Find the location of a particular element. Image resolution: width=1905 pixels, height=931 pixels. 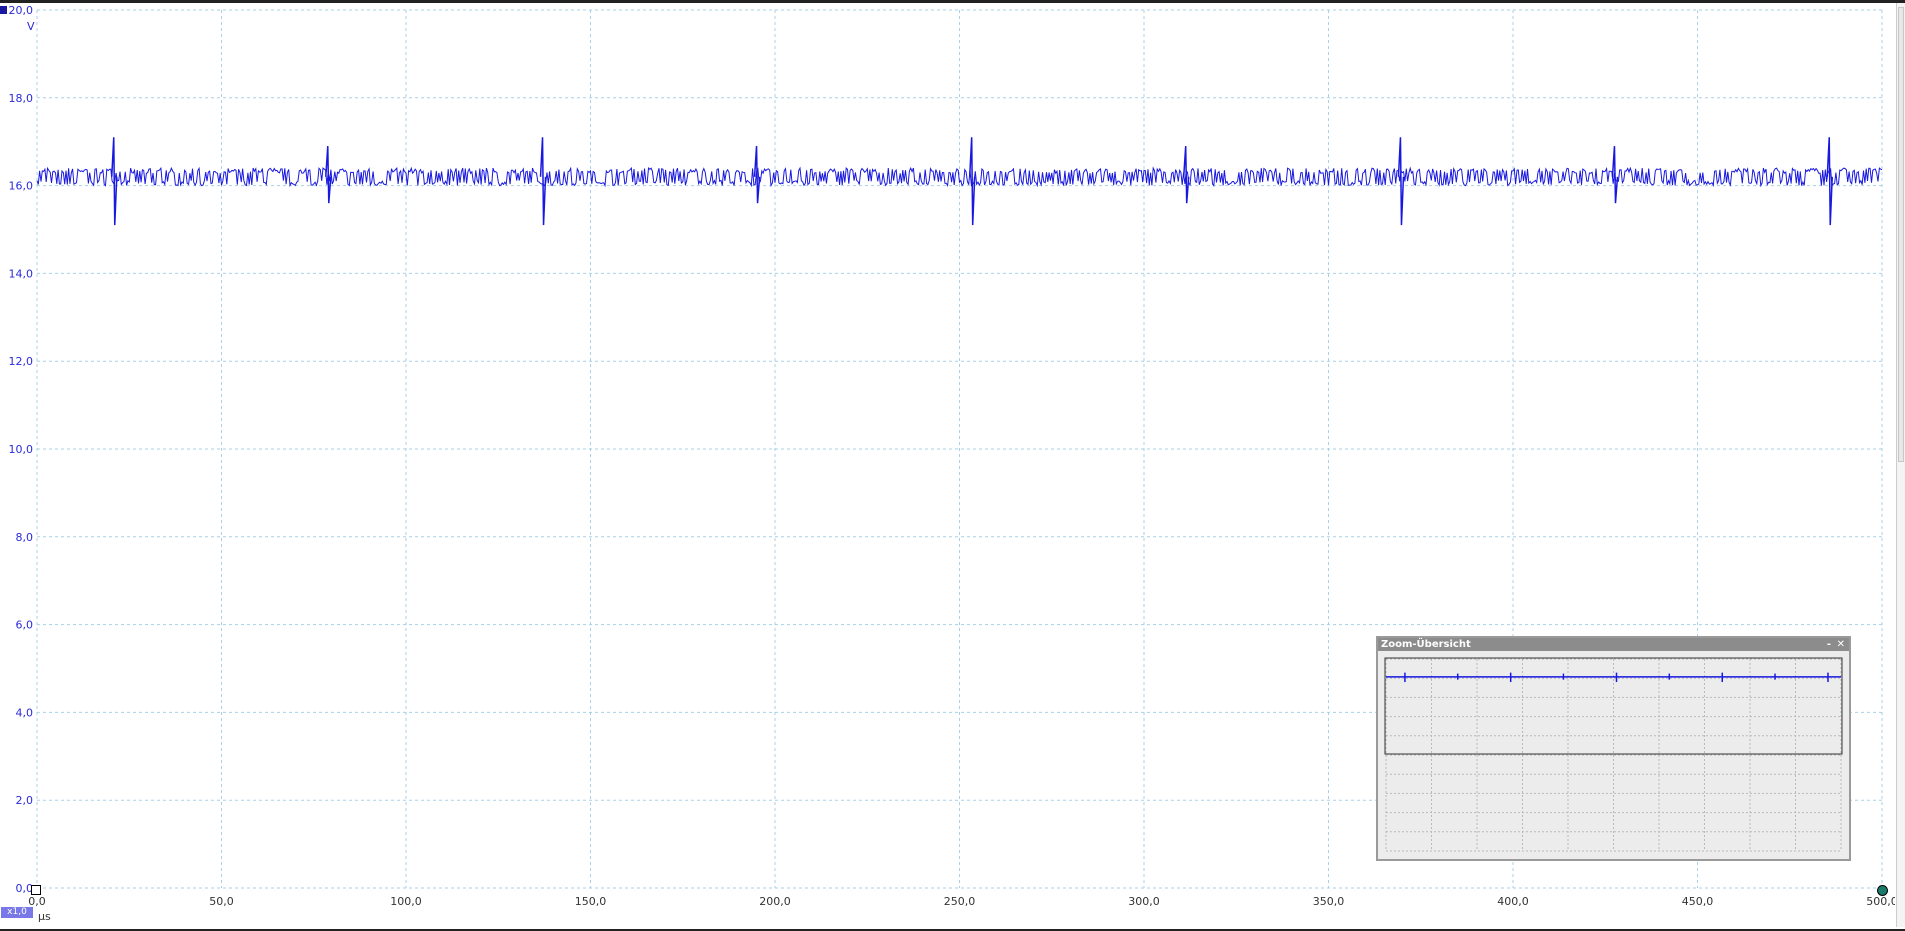

x-tick-label: 200,0 is located at coordinates (775, 901).